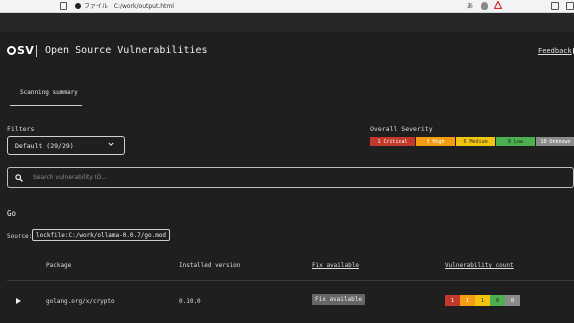 The height and width of the screenshot is (323, 574). What do you see at coordinates (515, 141) in the screenshot?
I see `severity-badge: 8 Low` at bounding box center [515, 141].